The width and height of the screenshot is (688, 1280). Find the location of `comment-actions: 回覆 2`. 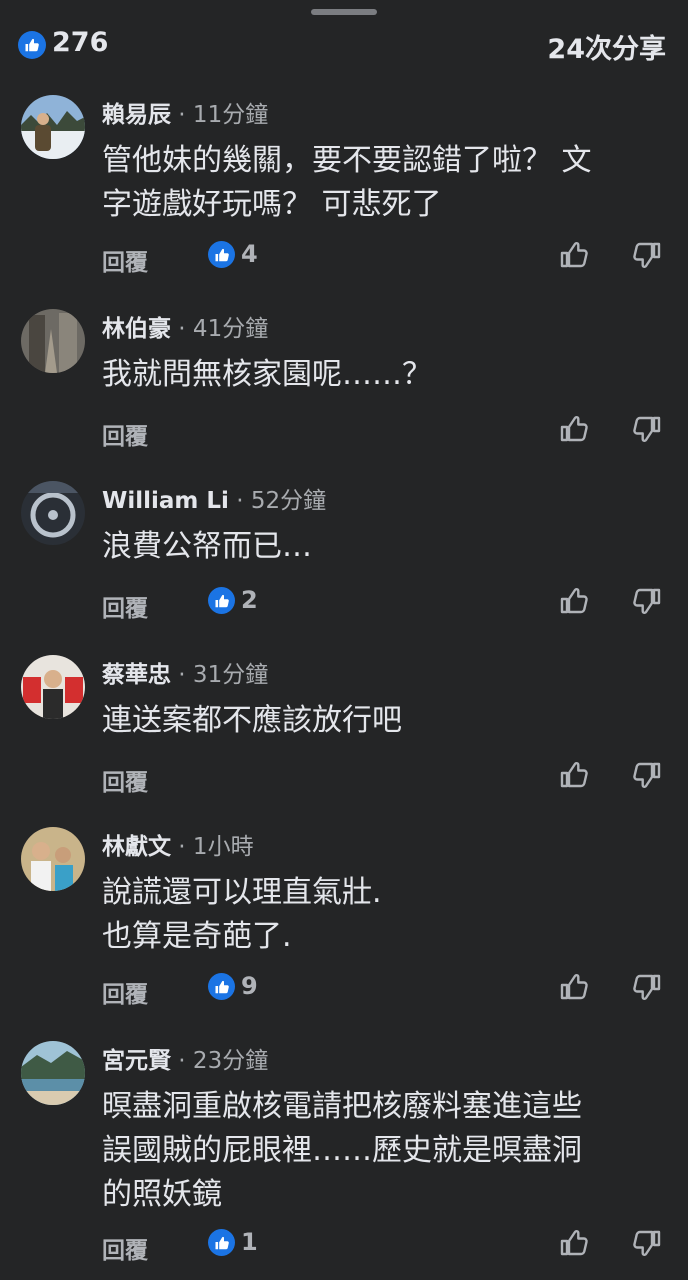

comment-actions: 回覆 2 is located at coordinates (344, 603).